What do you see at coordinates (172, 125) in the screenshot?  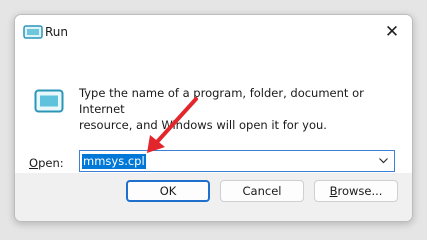 I see `red-arrow-annotation` at bounding box center [172, 125].